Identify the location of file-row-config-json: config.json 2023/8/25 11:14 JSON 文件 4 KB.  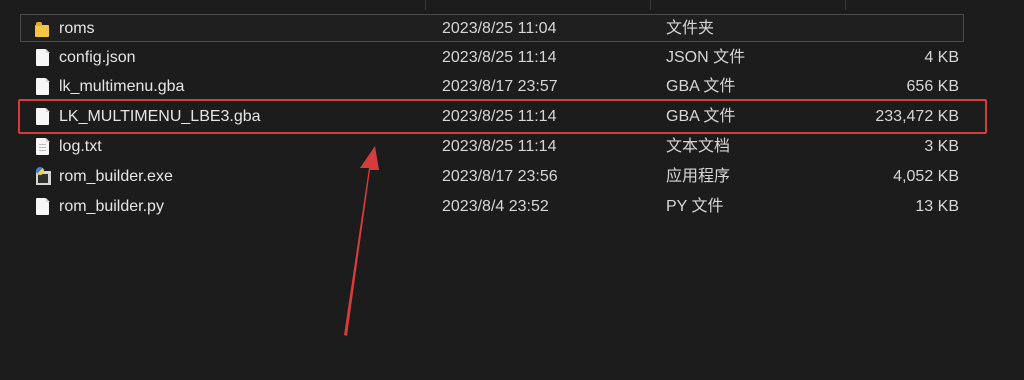
(492, 57).